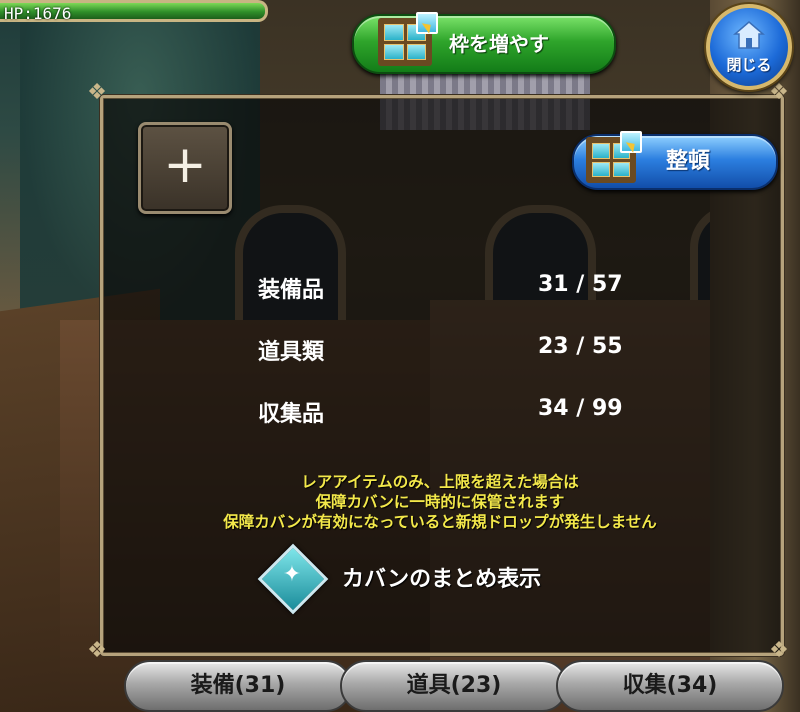  What do you see at coordinates (408, 39) in the screenshot?
I see `grid-expand-icon` at bounding box center [408, 39].